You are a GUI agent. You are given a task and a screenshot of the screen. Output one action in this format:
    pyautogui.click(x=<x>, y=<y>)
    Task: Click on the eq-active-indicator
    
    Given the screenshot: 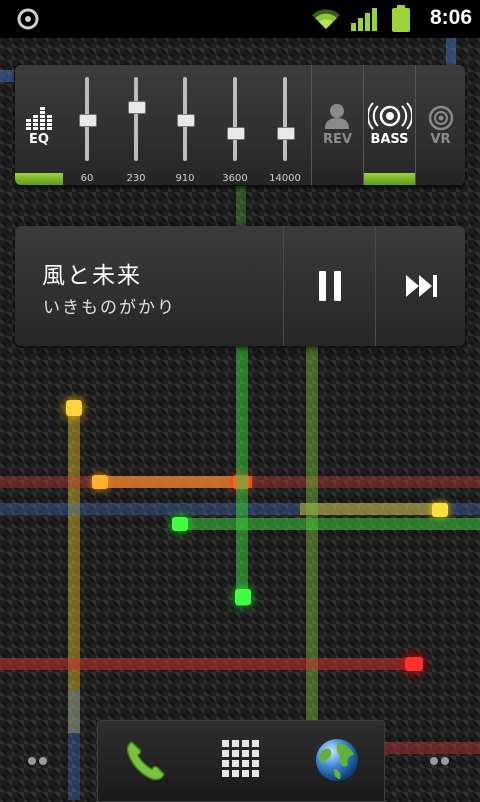 What is the action you would take?
    pyautogui.click(x=39, y=179)
    